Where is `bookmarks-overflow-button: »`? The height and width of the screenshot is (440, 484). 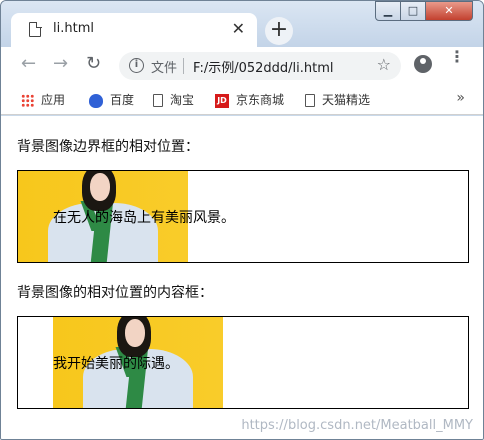
bookmarks-overflow-button: » is located at coordinates (460, 98).